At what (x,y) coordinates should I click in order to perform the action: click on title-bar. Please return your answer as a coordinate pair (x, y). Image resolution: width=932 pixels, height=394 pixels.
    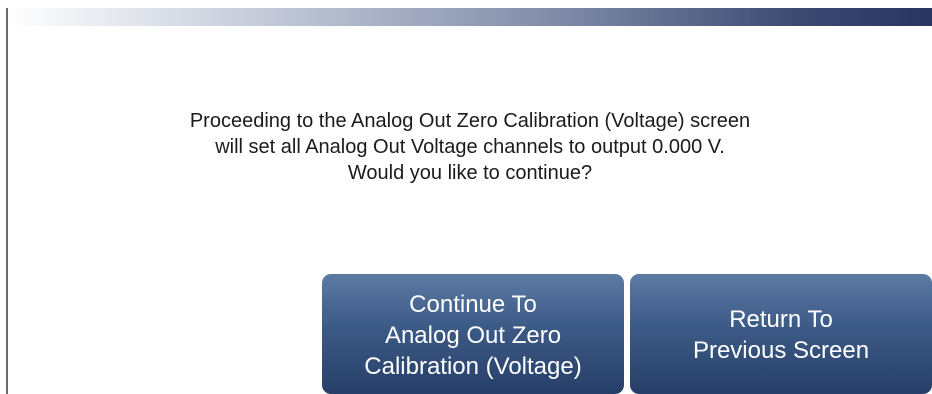
    Looking at the image, I should click on (470, 17).